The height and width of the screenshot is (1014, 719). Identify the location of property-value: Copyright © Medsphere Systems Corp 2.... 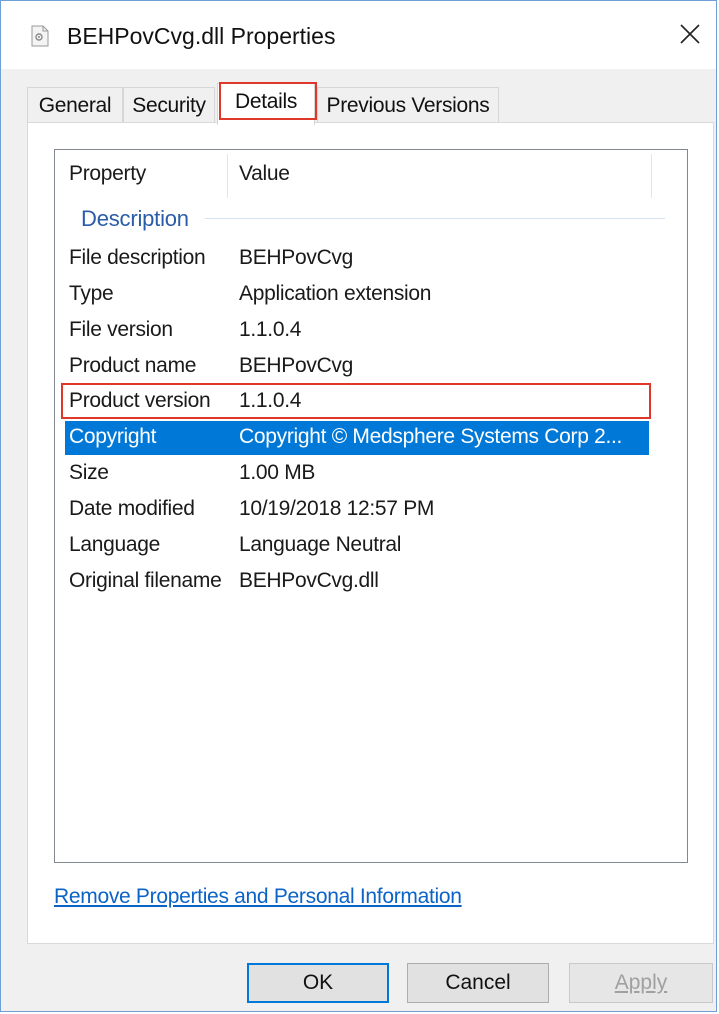
(431, 436).